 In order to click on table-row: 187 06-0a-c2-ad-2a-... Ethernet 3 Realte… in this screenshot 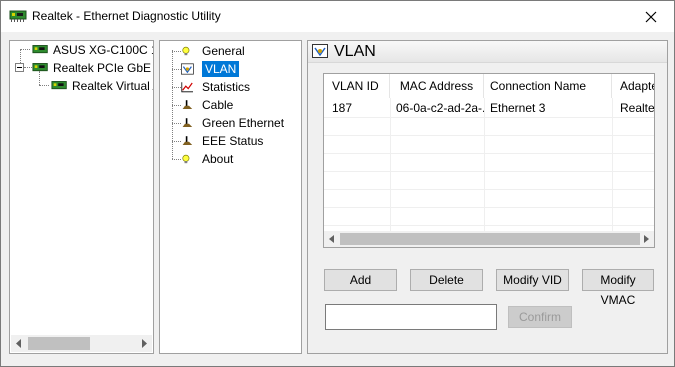, I will do `click(489, 108)`.